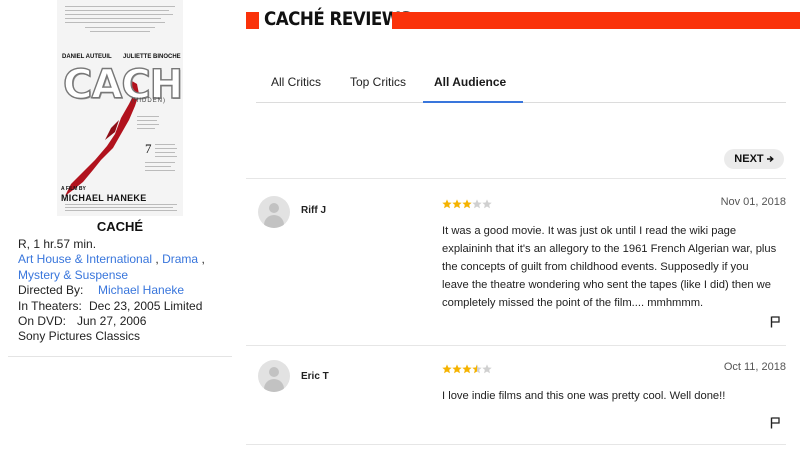  Describe the element at coordinates (596, 20) in the screenshot. I see `header-accent-bar` at that location.